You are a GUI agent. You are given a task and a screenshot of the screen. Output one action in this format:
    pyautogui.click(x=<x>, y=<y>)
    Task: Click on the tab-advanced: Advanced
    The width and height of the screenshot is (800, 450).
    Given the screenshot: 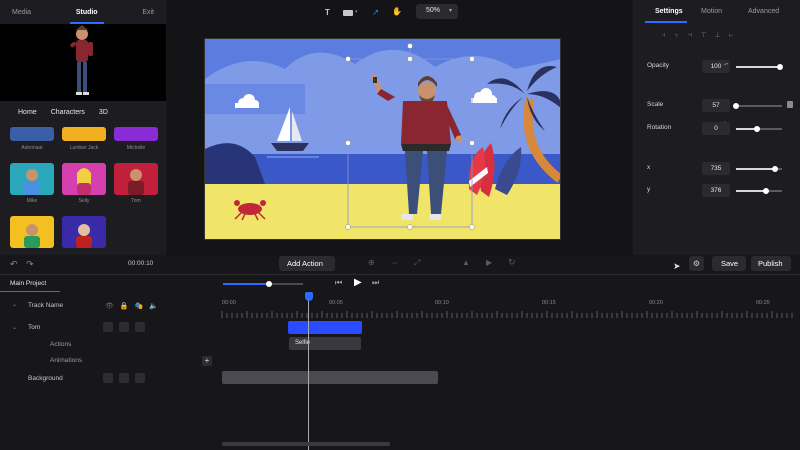 What is the action you would take?
    pyautogui.click(x=763, y=11)
    